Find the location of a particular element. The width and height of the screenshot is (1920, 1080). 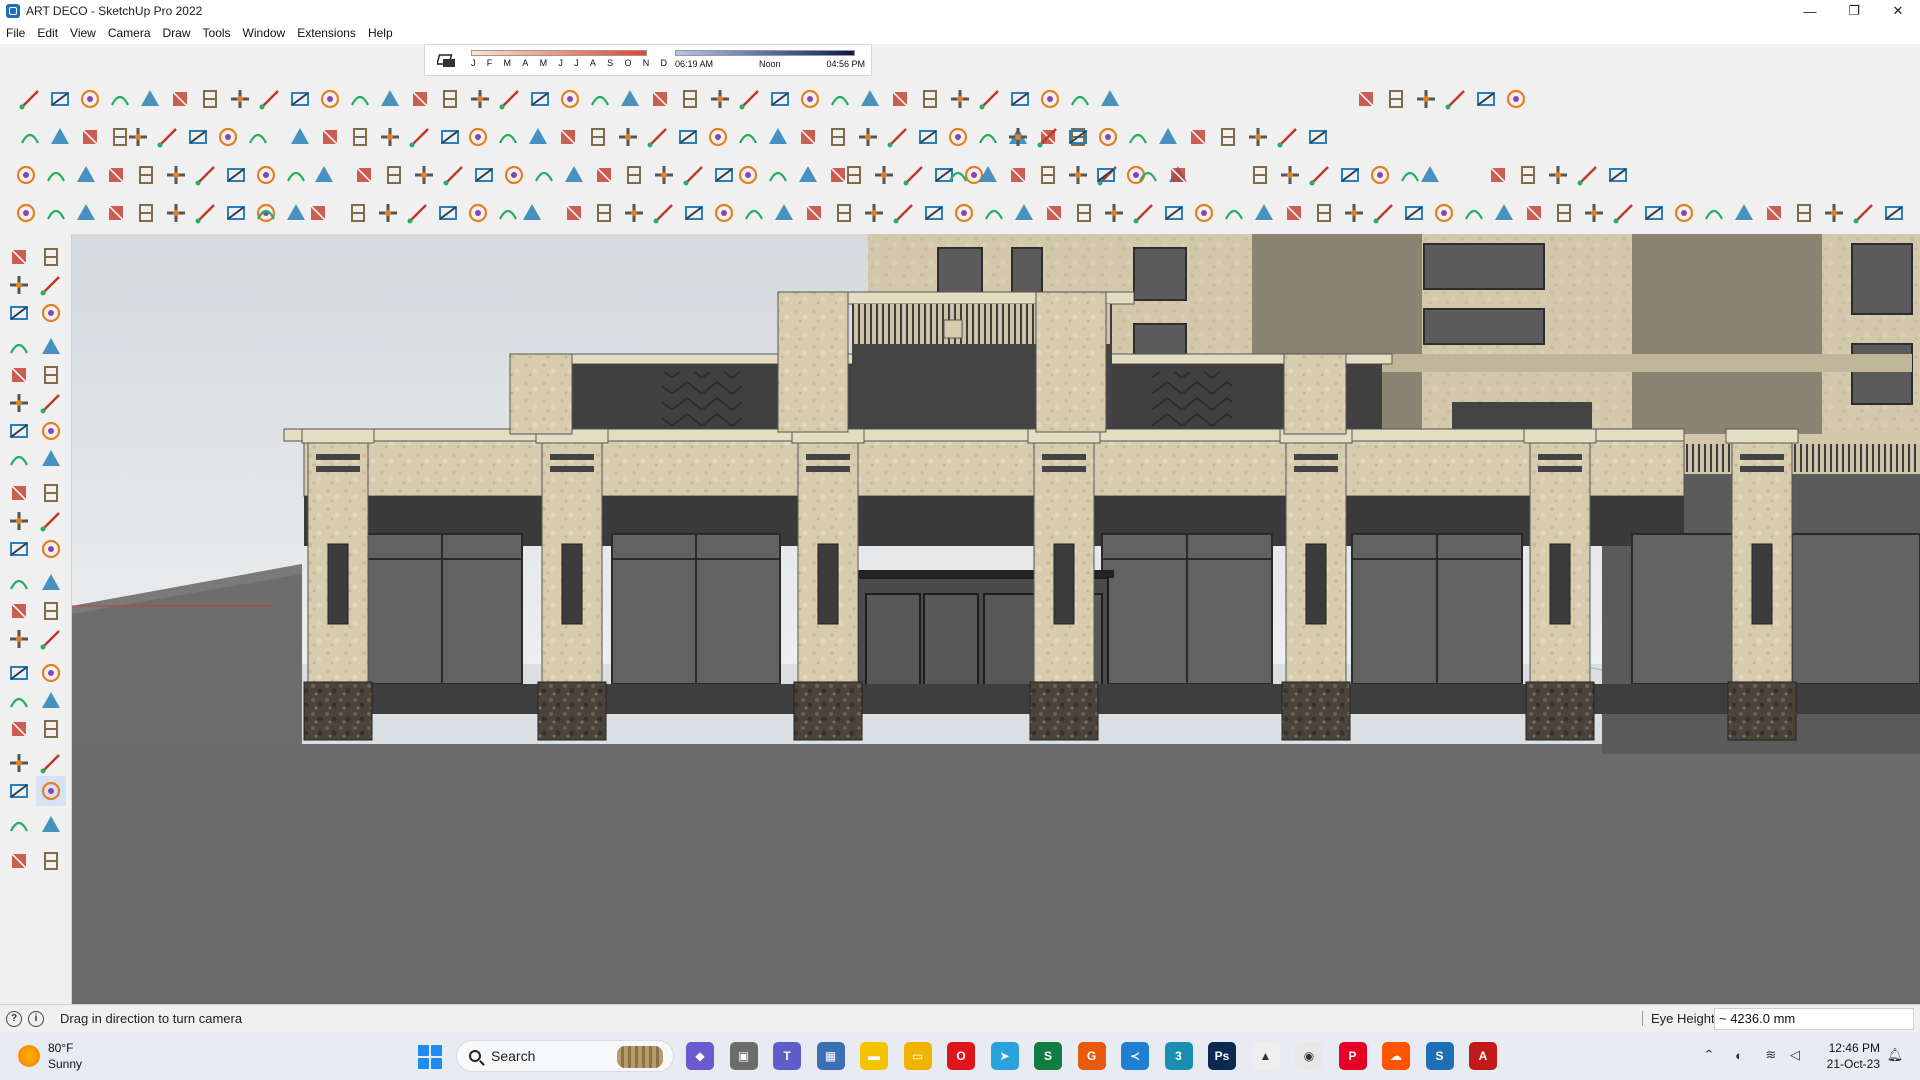

copilot-icon: ◆ is located at coordinates (700, 1056).